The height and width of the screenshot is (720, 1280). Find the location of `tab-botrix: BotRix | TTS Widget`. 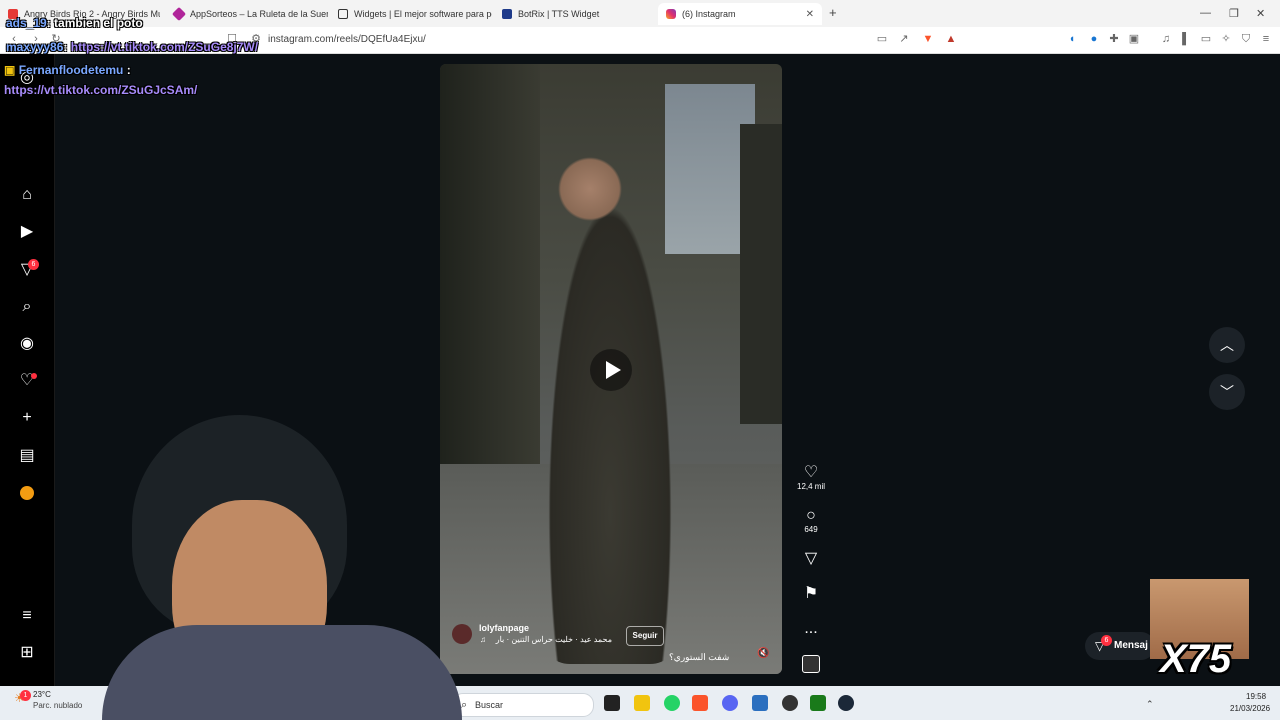

tab-botrix: BotRix | TTS Widget is located at coordinates (575, 14).